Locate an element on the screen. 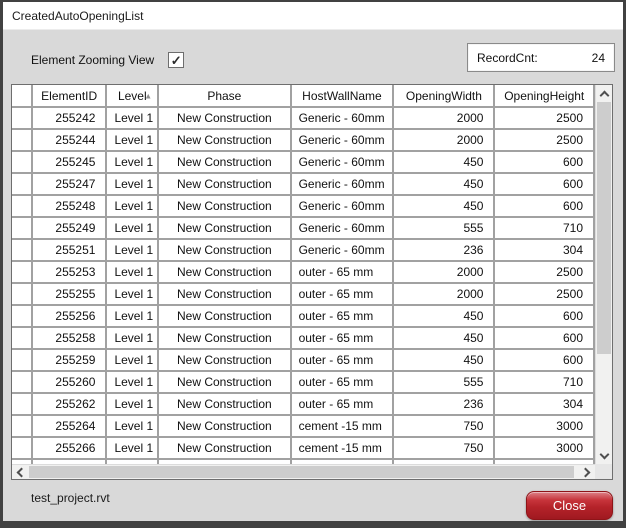 This screenshot has height=528, width=626. column-header-phase: Phase is located at coordinates (225, 96).